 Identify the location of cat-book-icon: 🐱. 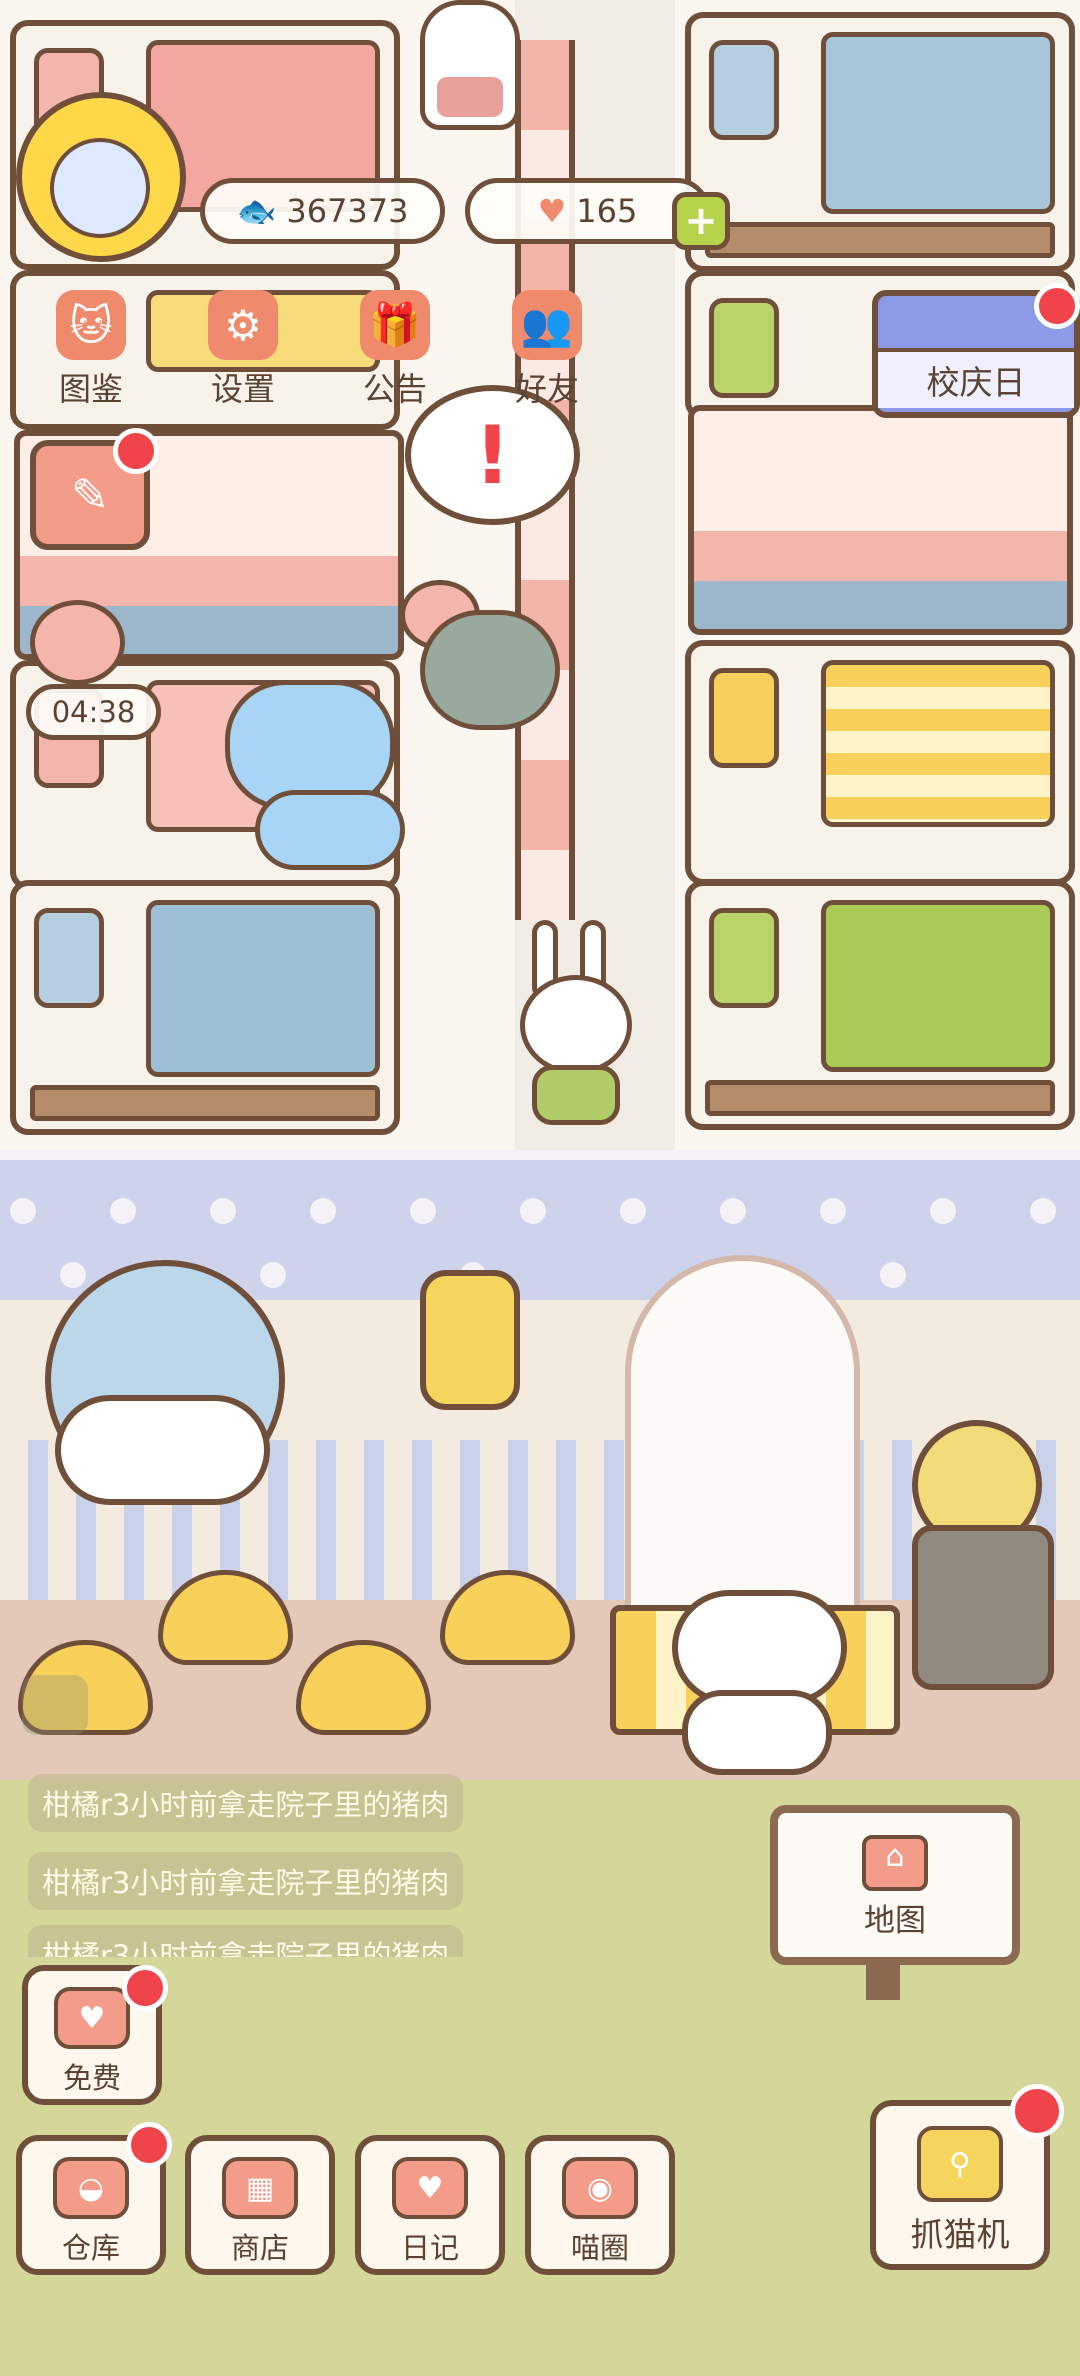
(91, 325).